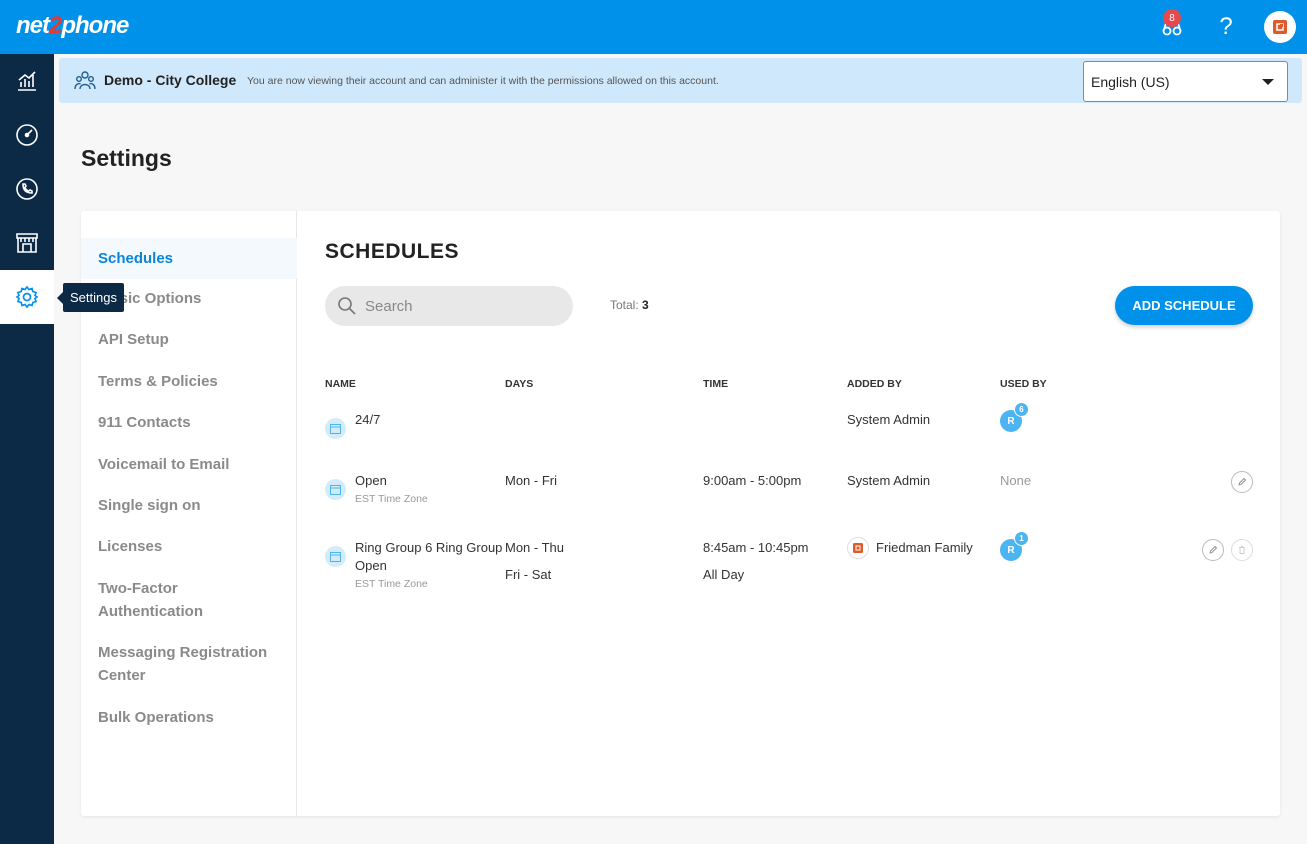 The image size is (1307, 844). I want to click on chevron-down-icon, so click(1268, 81).